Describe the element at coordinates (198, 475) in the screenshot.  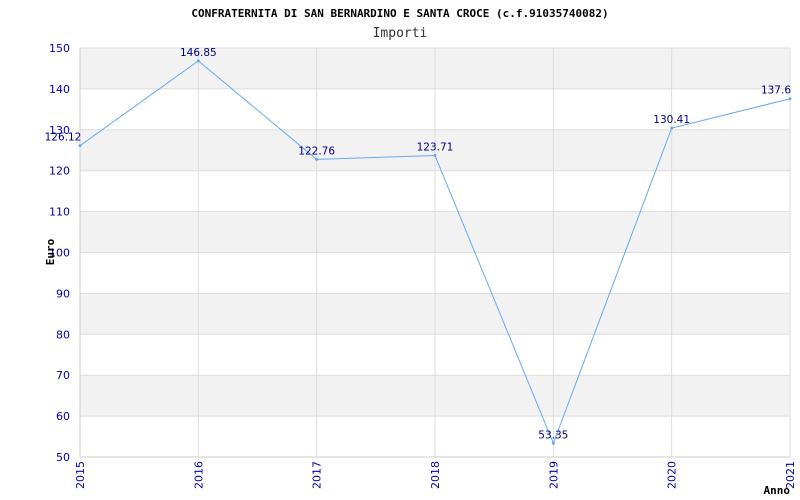
I see `x-tick-label: 2016` at that location.